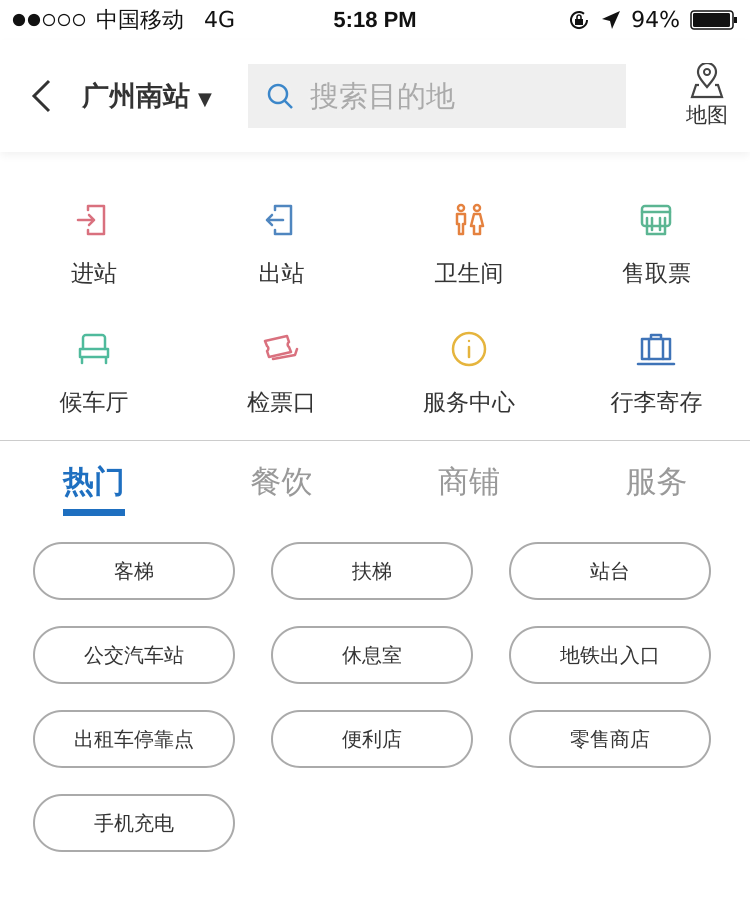  I want to click on location-arrow-icon, so click(611, 20).